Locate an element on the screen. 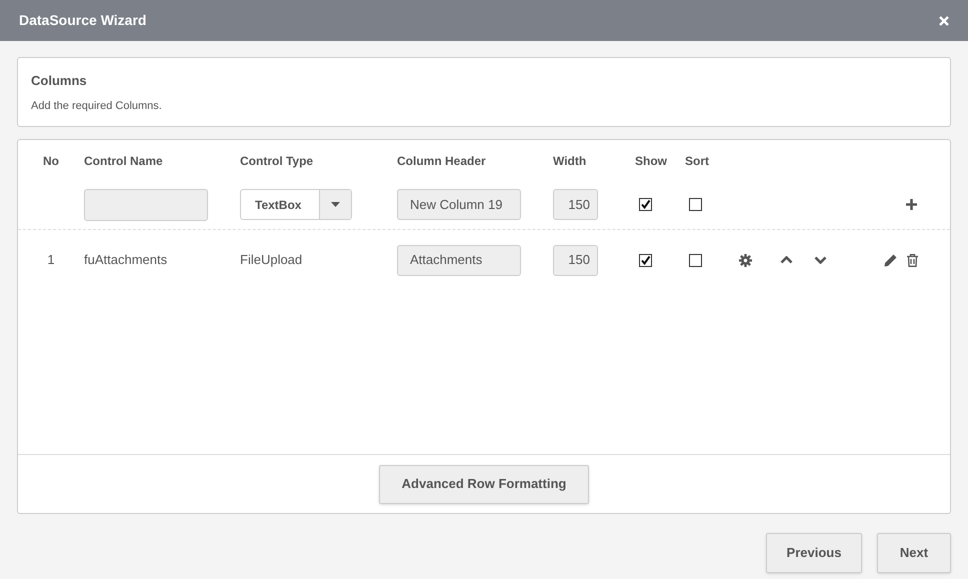 The width and height of the screenshot is (968, 579). section-title: Columns is located at coordinates (59, 81).